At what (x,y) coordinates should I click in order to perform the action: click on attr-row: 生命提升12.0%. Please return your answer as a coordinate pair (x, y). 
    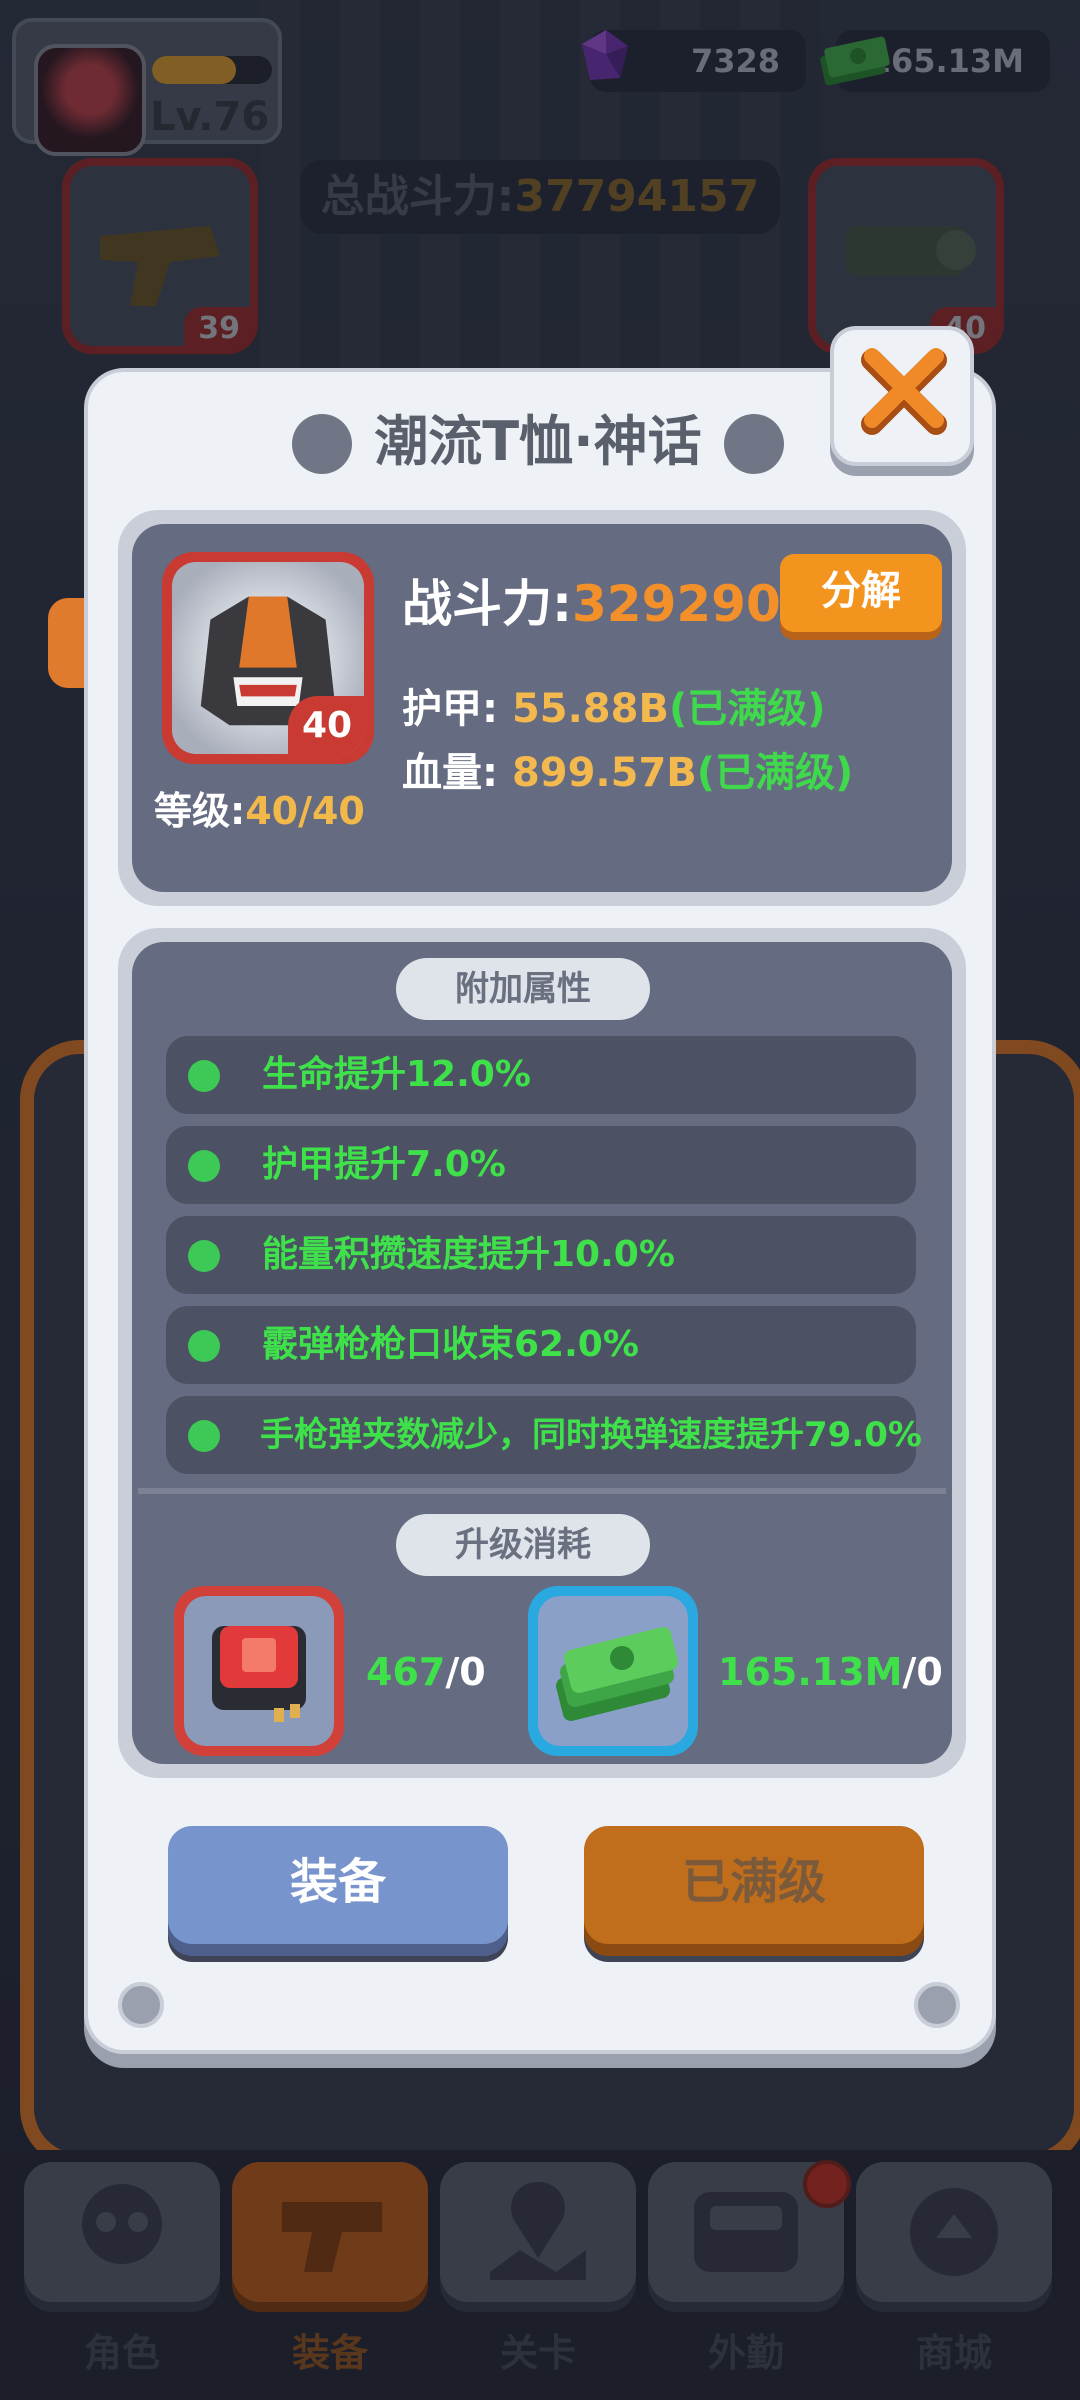
    Looking at the image, I should click on (541, 1075).